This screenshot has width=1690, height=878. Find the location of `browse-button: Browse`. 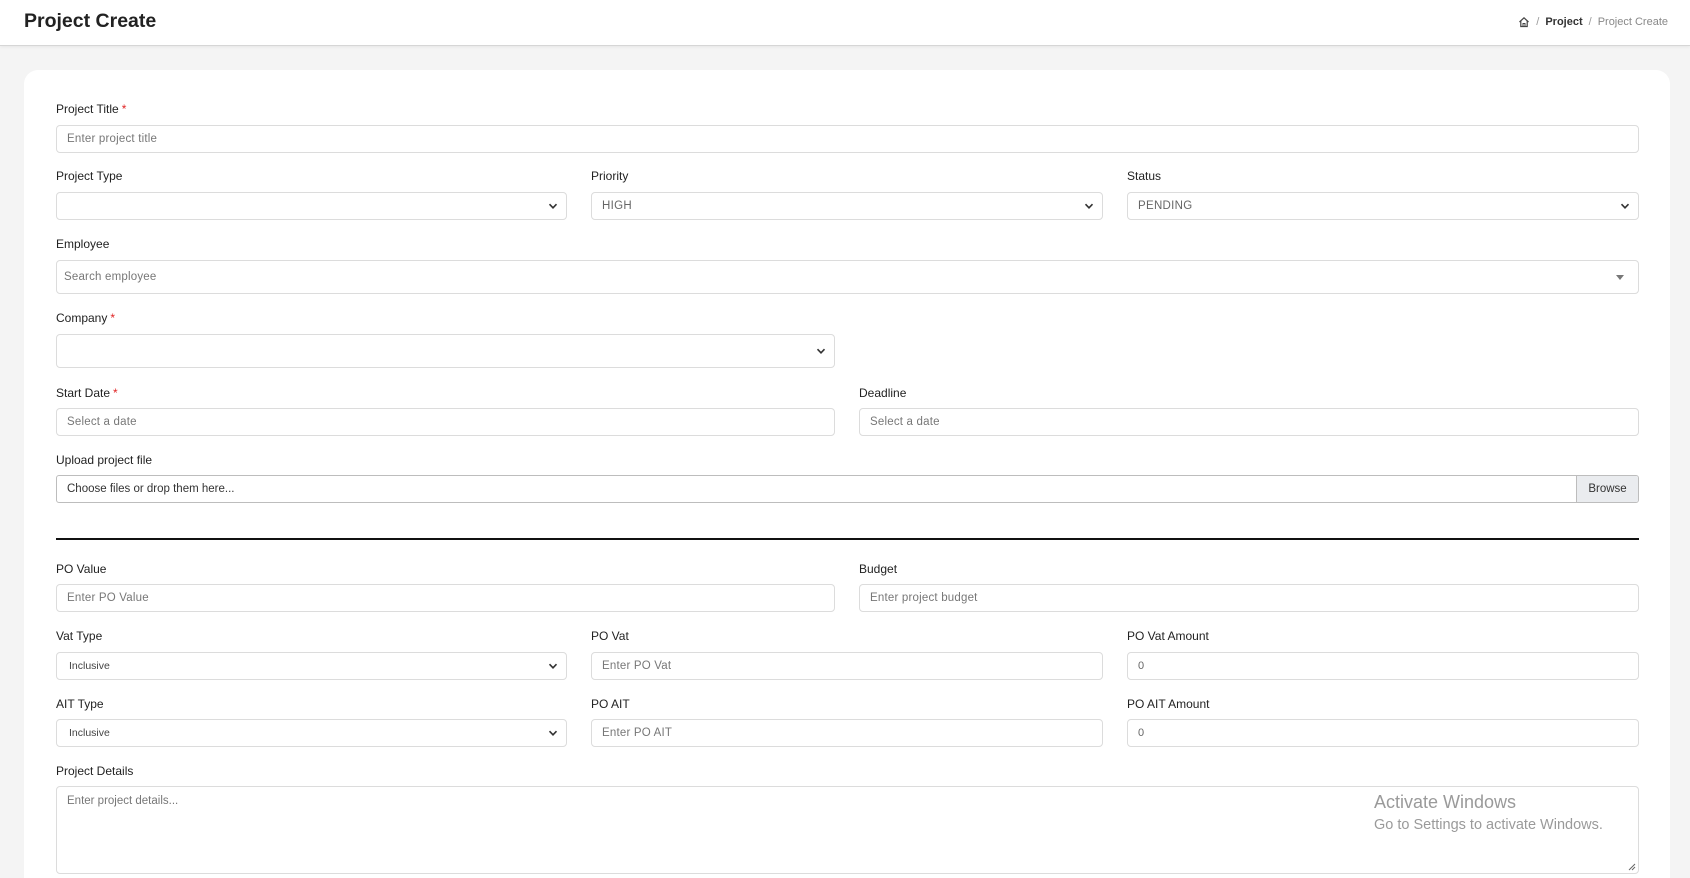

browse-button: Browse is located at coordinates (1607, 489).